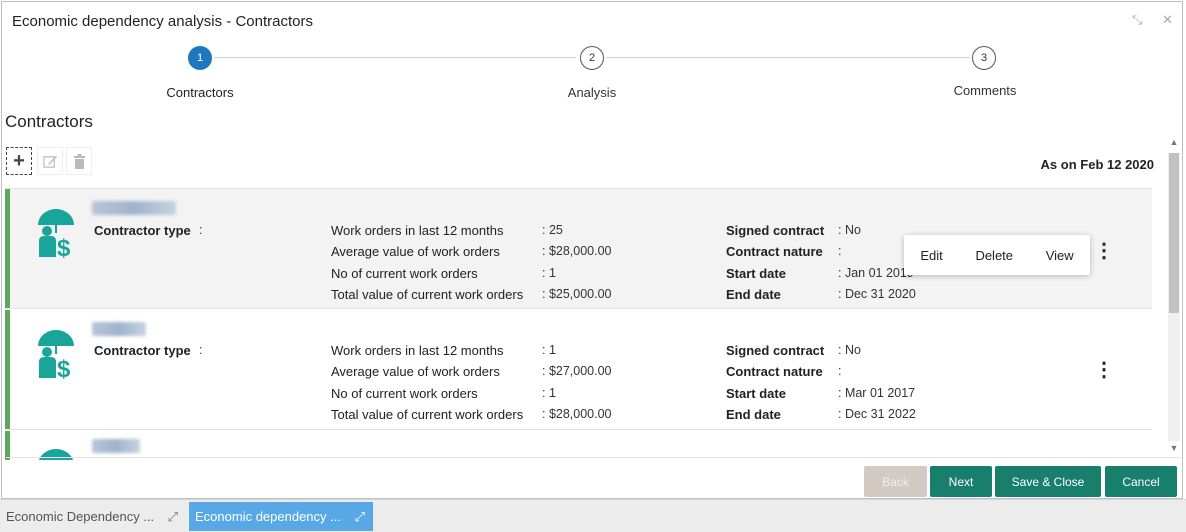 The width and height of the screenshot is (1186, 532). I want to click on contract-value: : Jan 01 2019, so click(876, 273).